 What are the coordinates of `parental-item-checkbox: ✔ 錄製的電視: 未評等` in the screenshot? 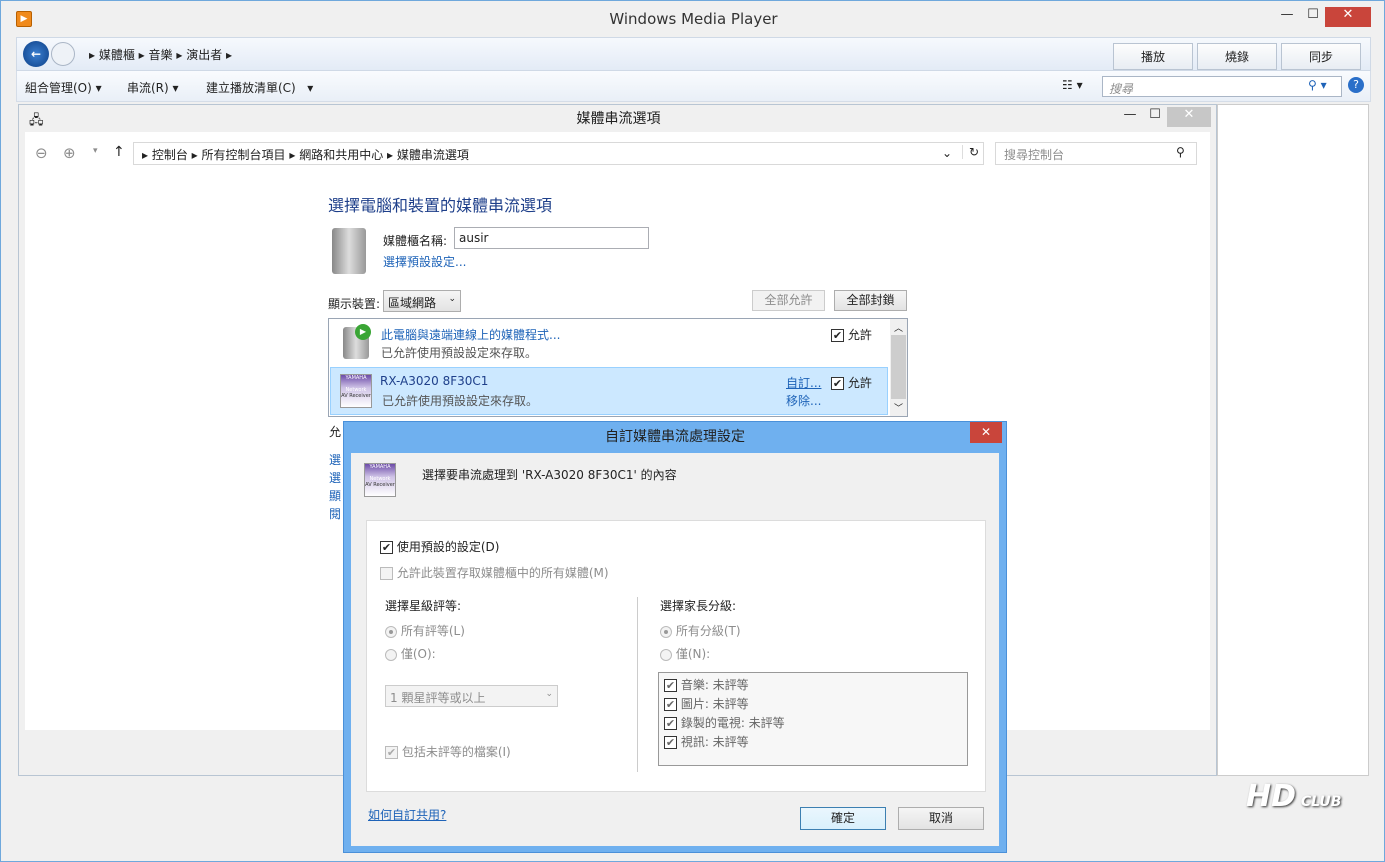 It's located at (724, 722).